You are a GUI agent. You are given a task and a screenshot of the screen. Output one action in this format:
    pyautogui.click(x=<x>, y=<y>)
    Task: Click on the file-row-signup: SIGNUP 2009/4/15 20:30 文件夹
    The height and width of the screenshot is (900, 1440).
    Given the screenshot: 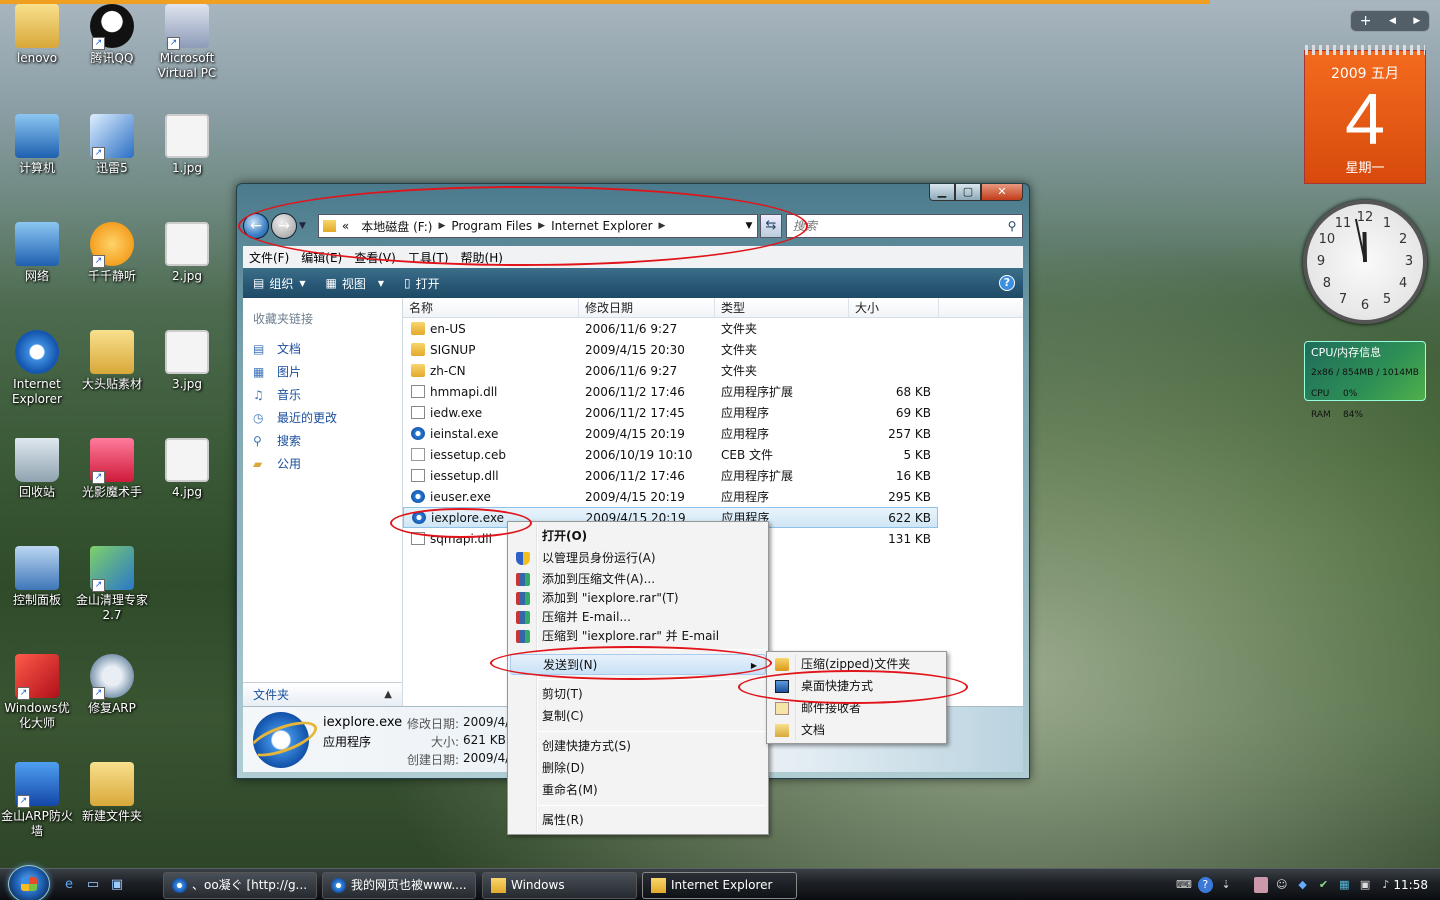 What is the action you would take?
    pyautogui.click(x=713, y=349)
    